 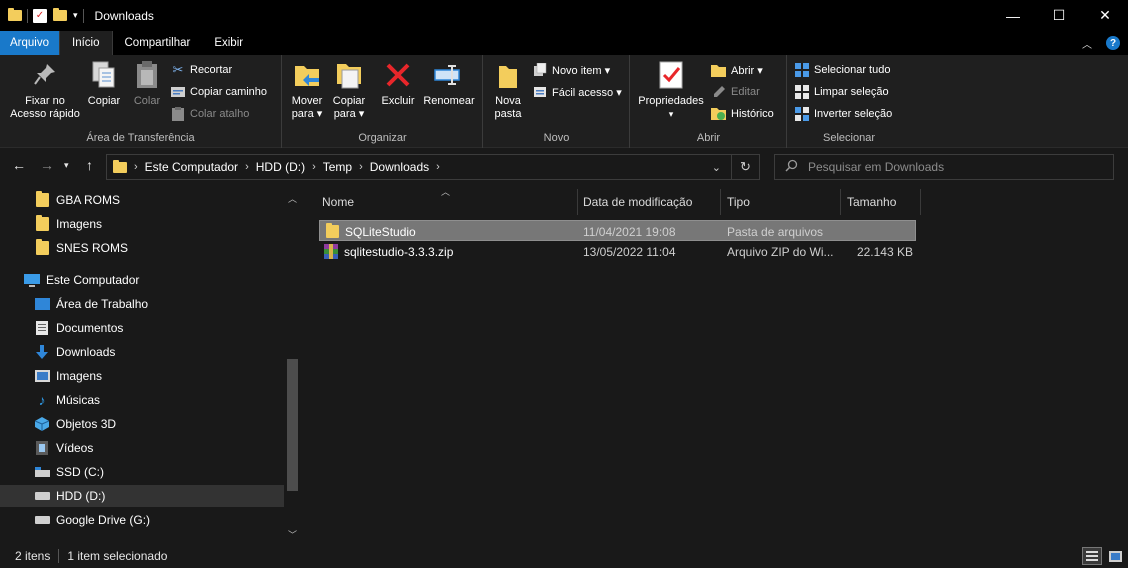 I want to click on nav-item-3d-objects: Objetos 3D, so click(x=142, y=424).